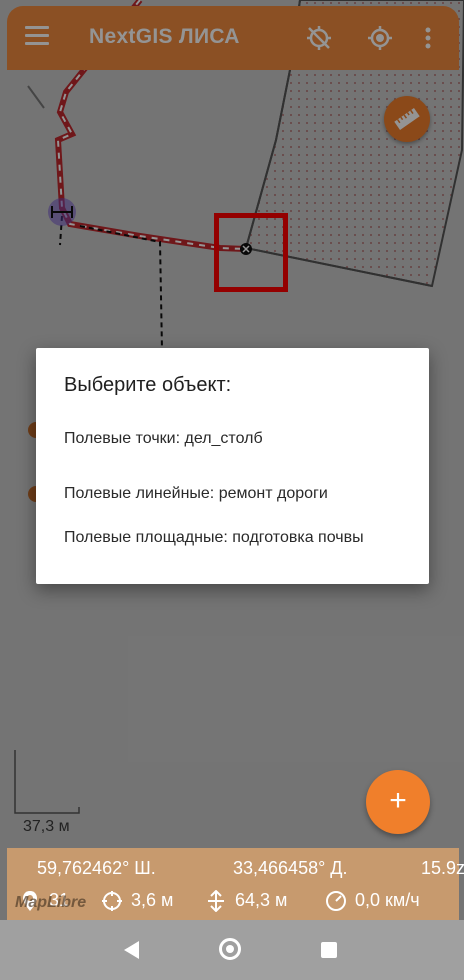 The height and width of the screenshot is (980, 464). I want to click on longitude: 33,466458° Д., so click(290, 868).